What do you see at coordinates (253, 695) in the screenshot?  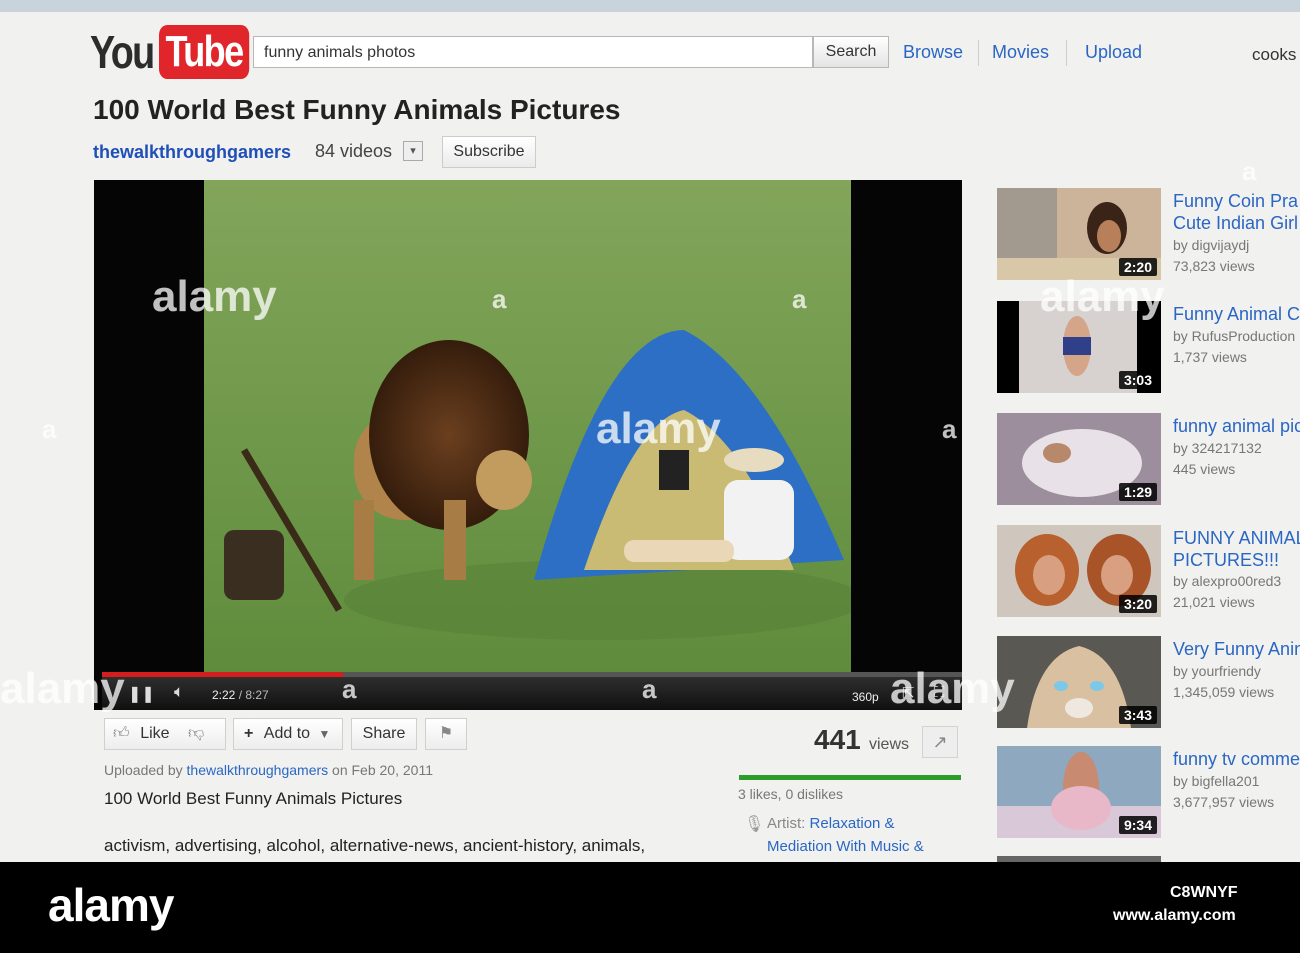 I see `total-time: / 8:27` at bounding box center [253, 695].